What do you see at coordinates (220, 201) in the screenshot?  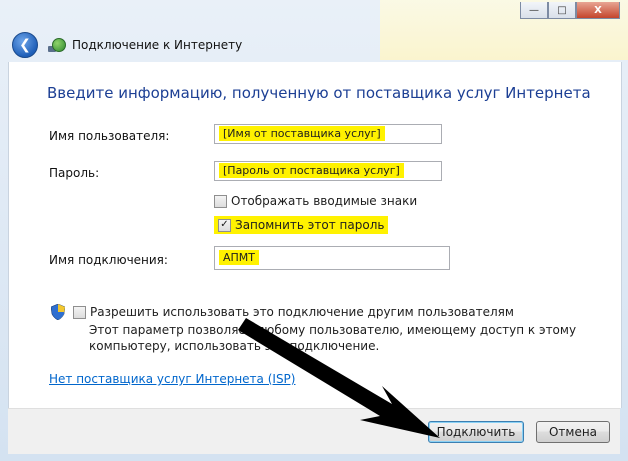 I see `show-chars-box` at bounding box center [220, 201].